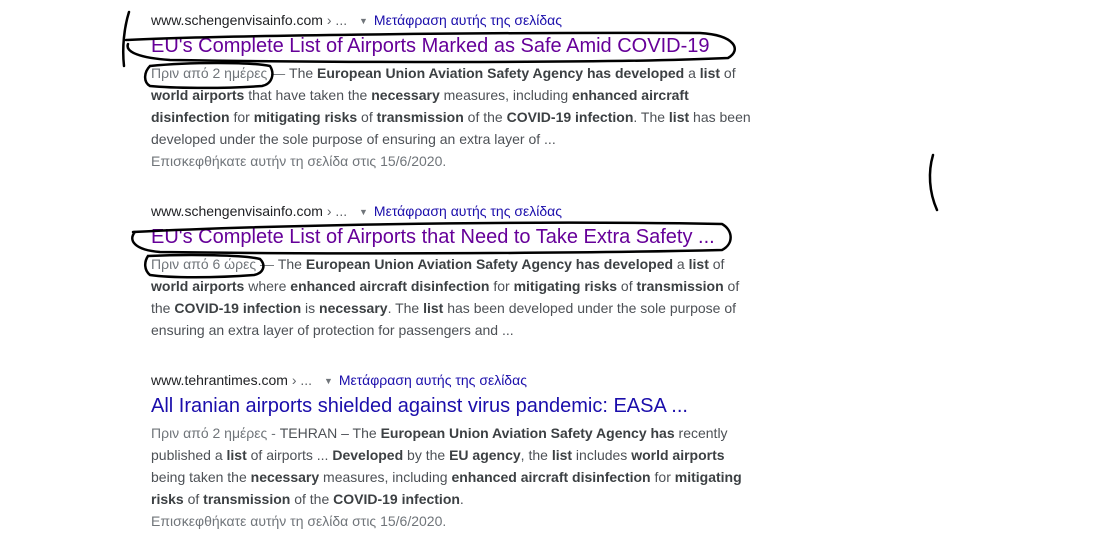 Image resolution: width=1109 pixels, height=546 pixels. What do you see at coordinates (602, 455) in the screenshot?
I see `snippet-run: includes` at bounding box center [602, 455].